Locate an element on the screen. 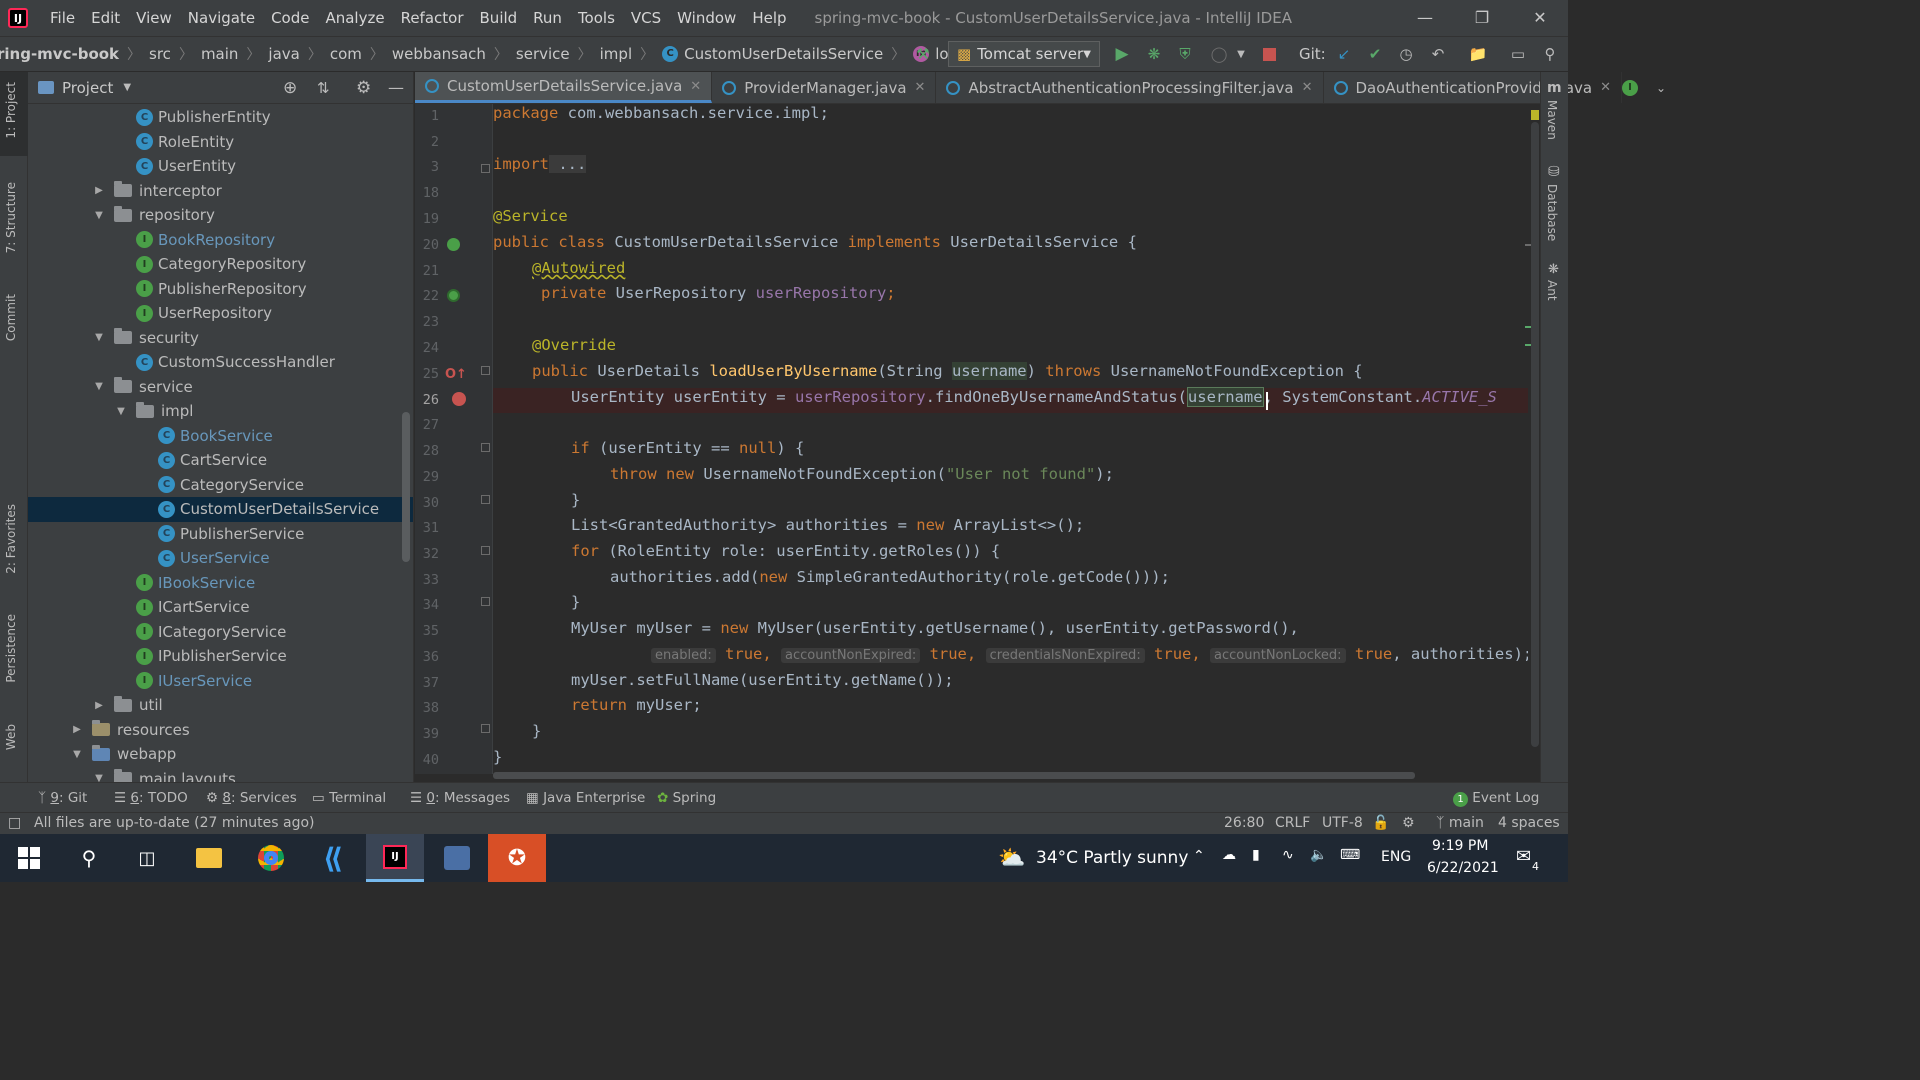 The image size is (1920, 1080). breadcrumb-com: com is located at coordinates (346, 54).